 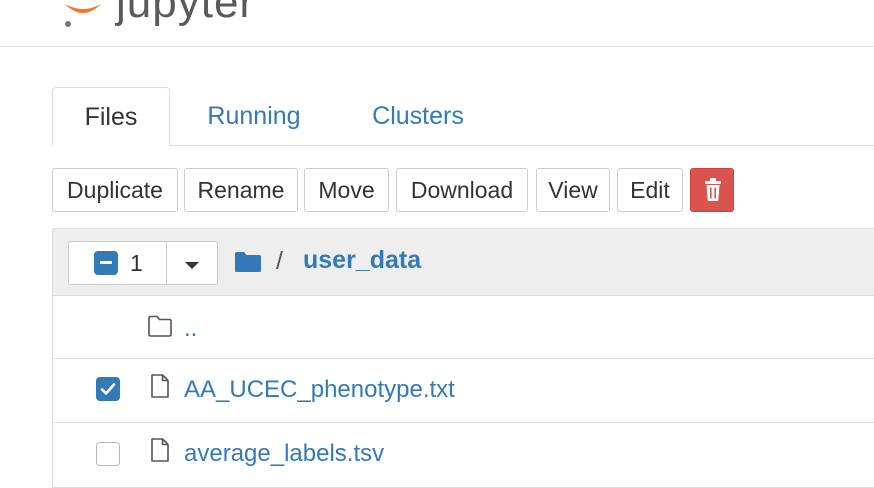 I want to click on view-button: View, so click(x=573, y=190).